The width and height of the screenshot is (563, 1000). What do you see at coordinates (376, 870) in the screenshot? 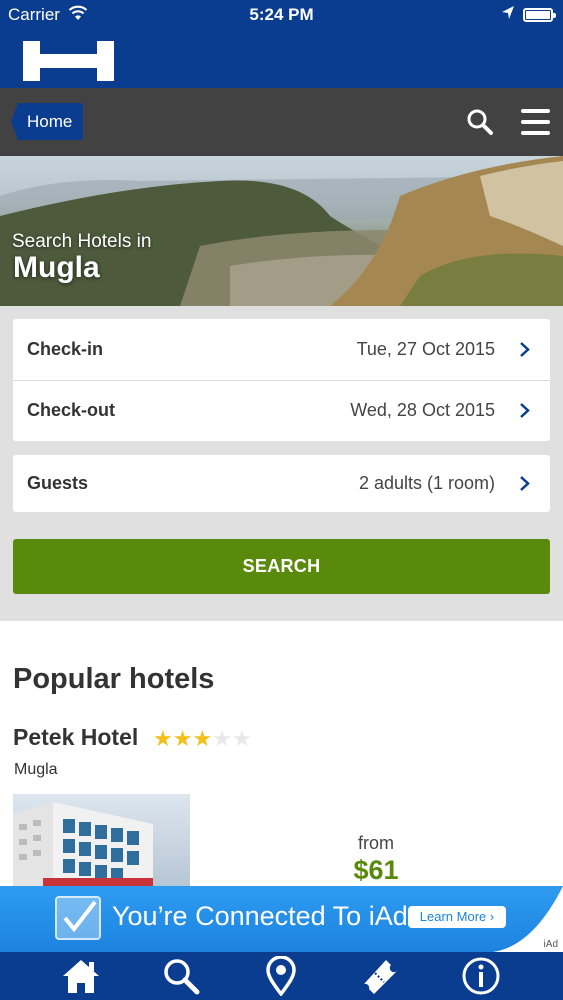
I see `hotel-price: $61` at bounding box center [376, 870].